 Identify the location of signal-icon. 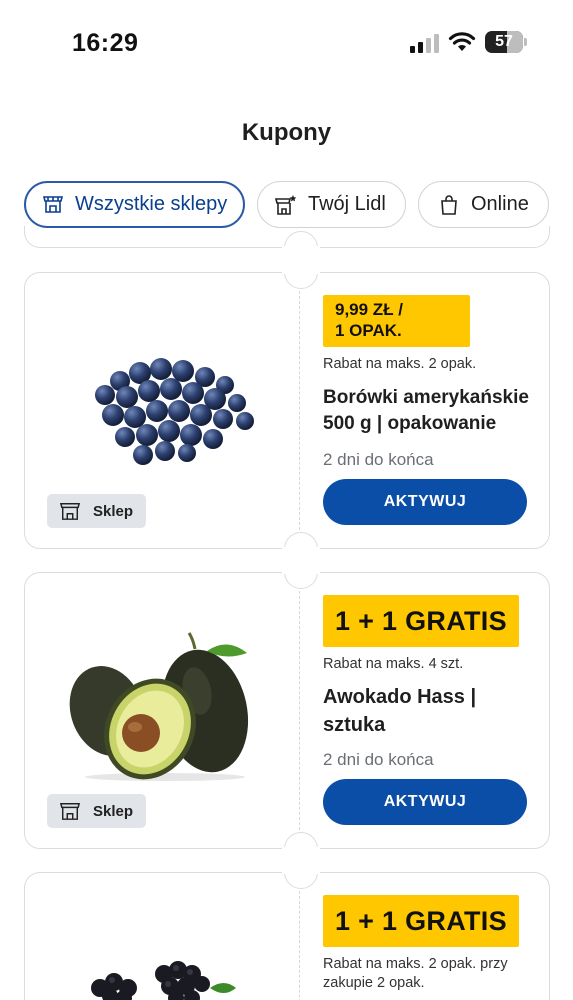
(424, 43).